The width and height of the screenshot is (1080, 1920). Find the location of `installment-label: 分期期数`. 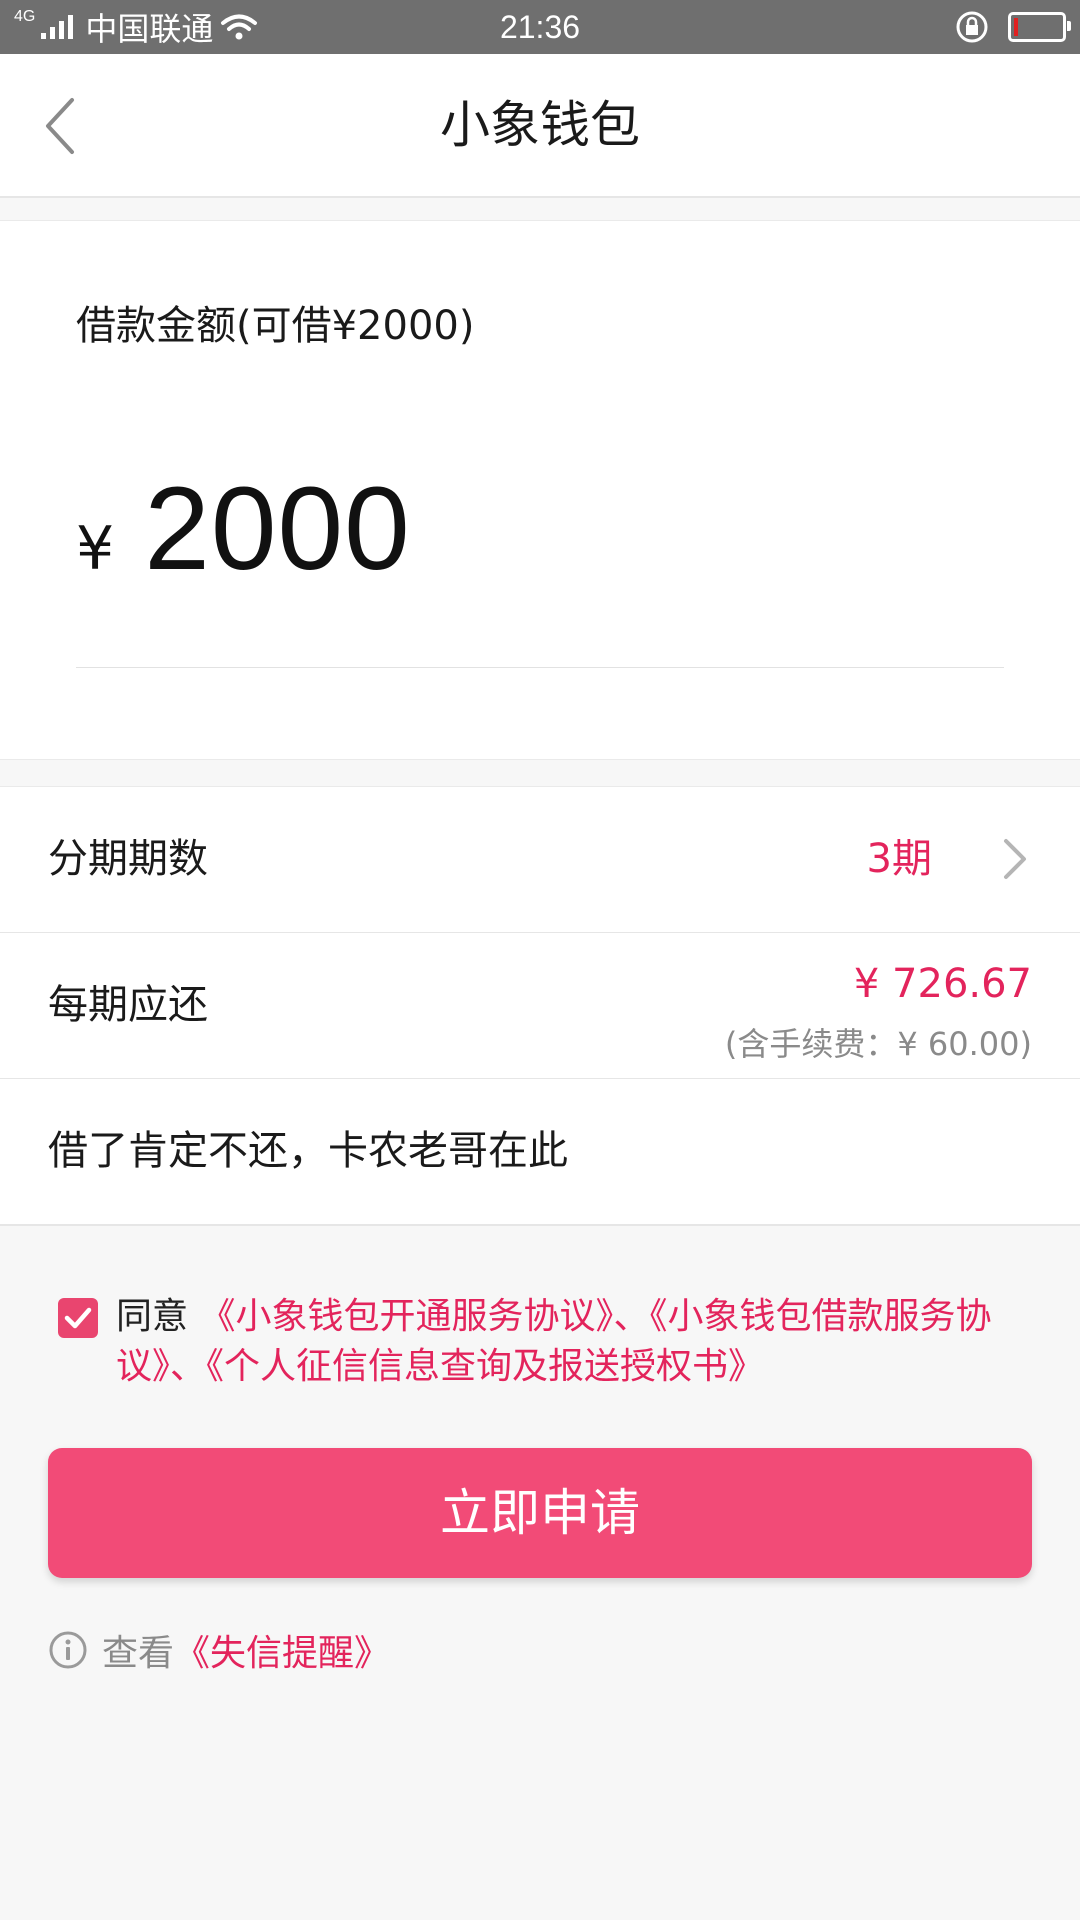

installment-label: 分期期数 is located at coordinates (128, 859).